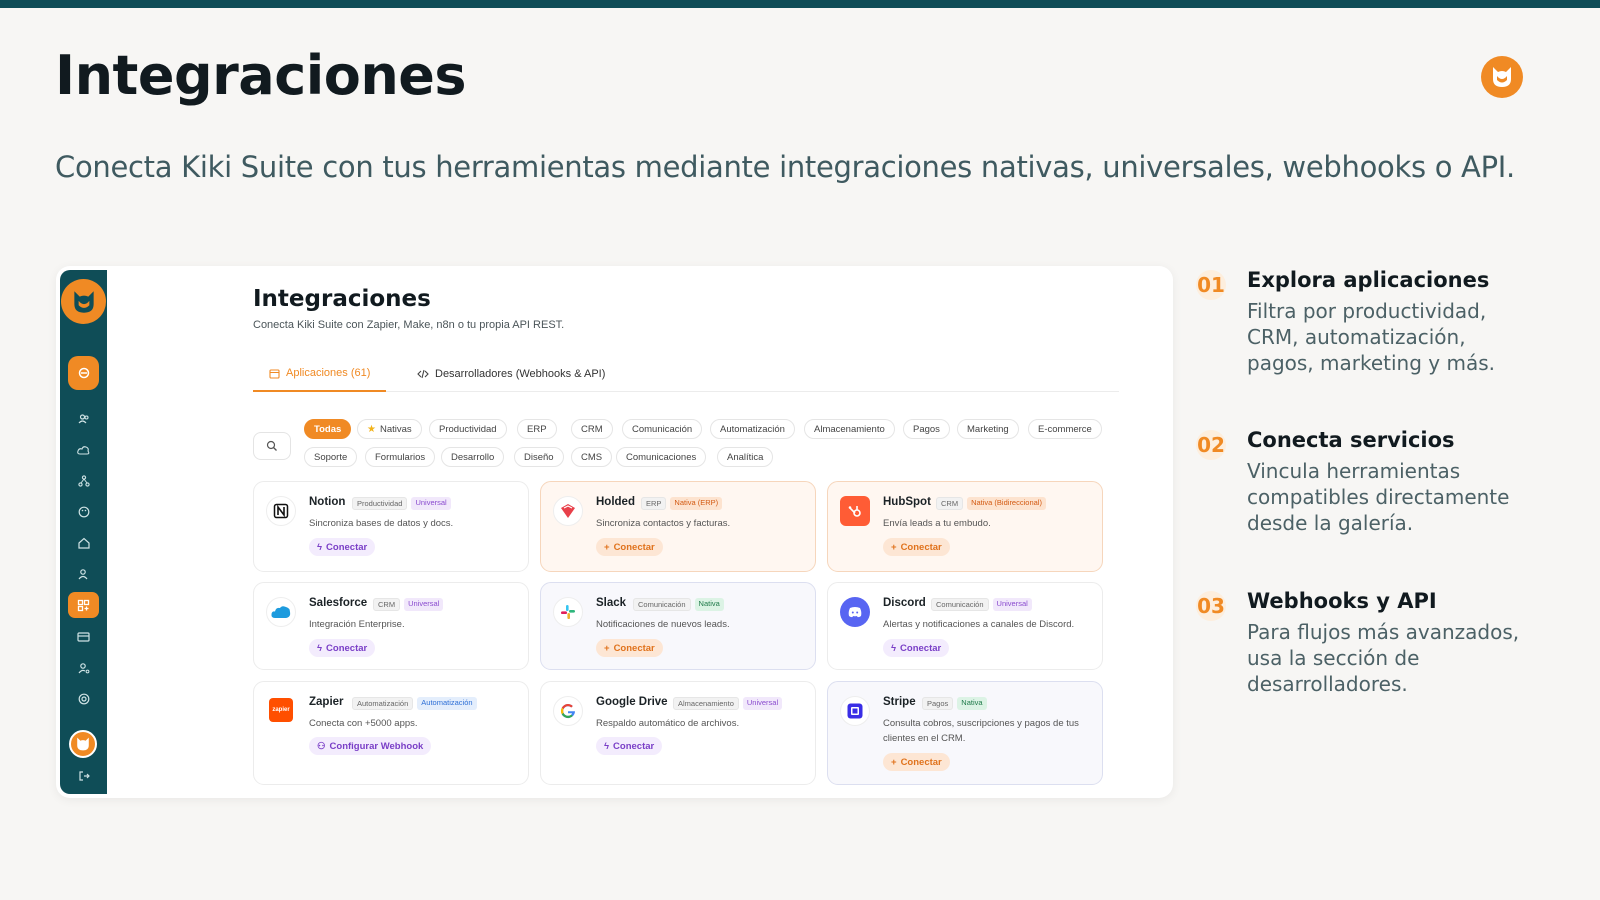 This screenshot has height=900, width=1600. What do you see at coordinates (83, 776) in the screenshot?
I see `logout-icon` at bounding box center [83, 776].